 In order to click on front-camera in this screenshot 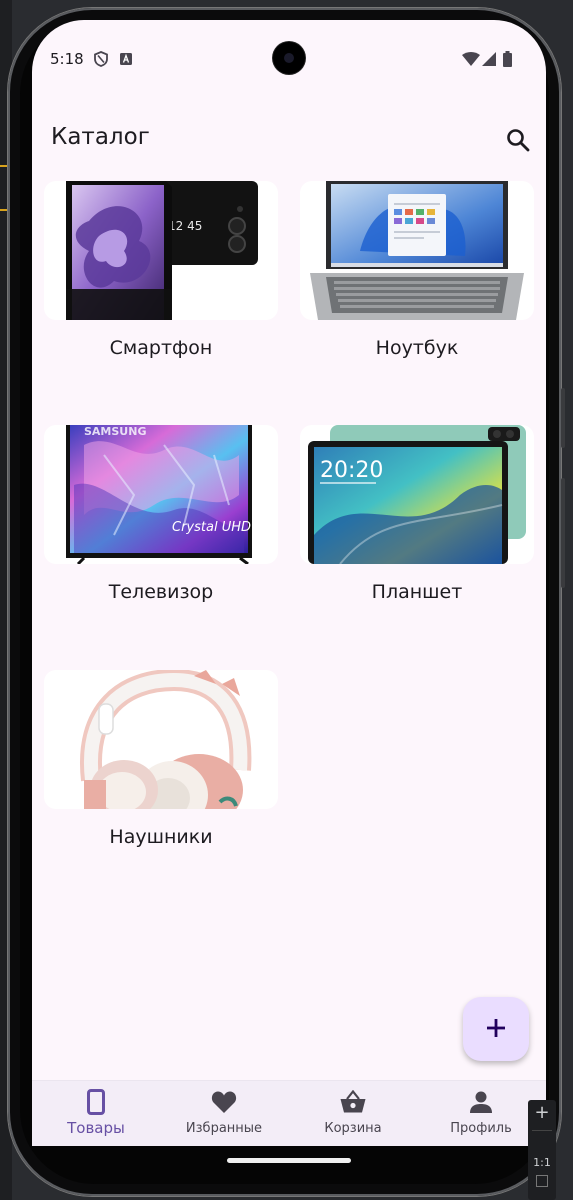, I will do `click(289, 58)`.